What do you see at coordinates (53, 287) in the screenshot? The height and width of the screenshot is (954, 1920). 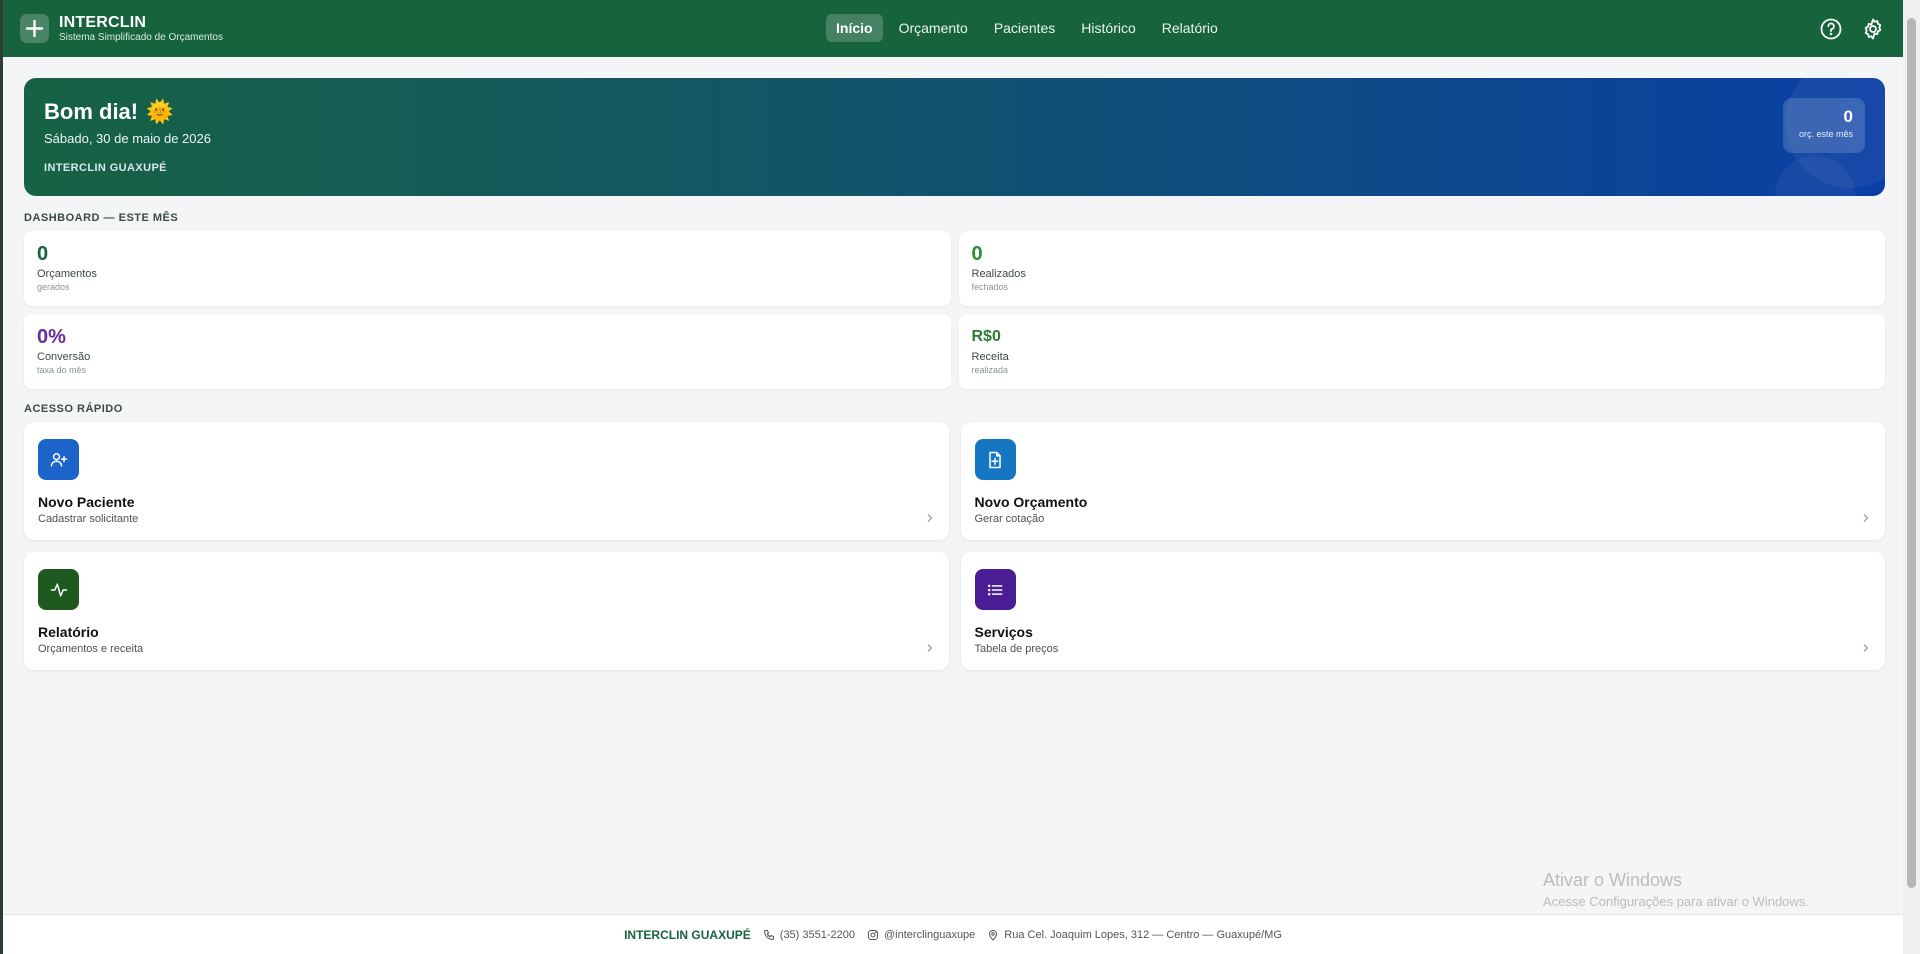 I see `stat-sublabel: gerados` at bounding box center [53, 287].